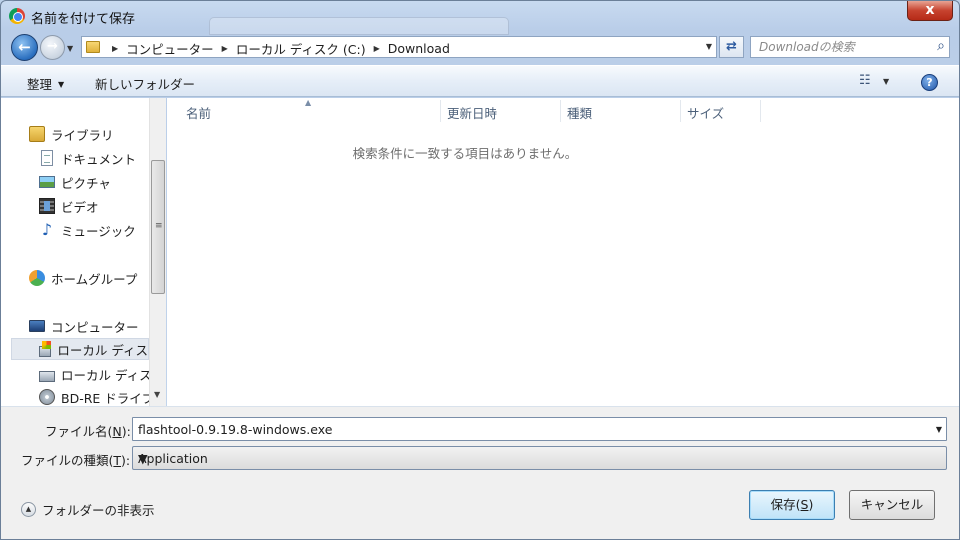 This screenshot has height=540, width=960. I want to click on organize-button: 整理 ▼, so click(45, 83).